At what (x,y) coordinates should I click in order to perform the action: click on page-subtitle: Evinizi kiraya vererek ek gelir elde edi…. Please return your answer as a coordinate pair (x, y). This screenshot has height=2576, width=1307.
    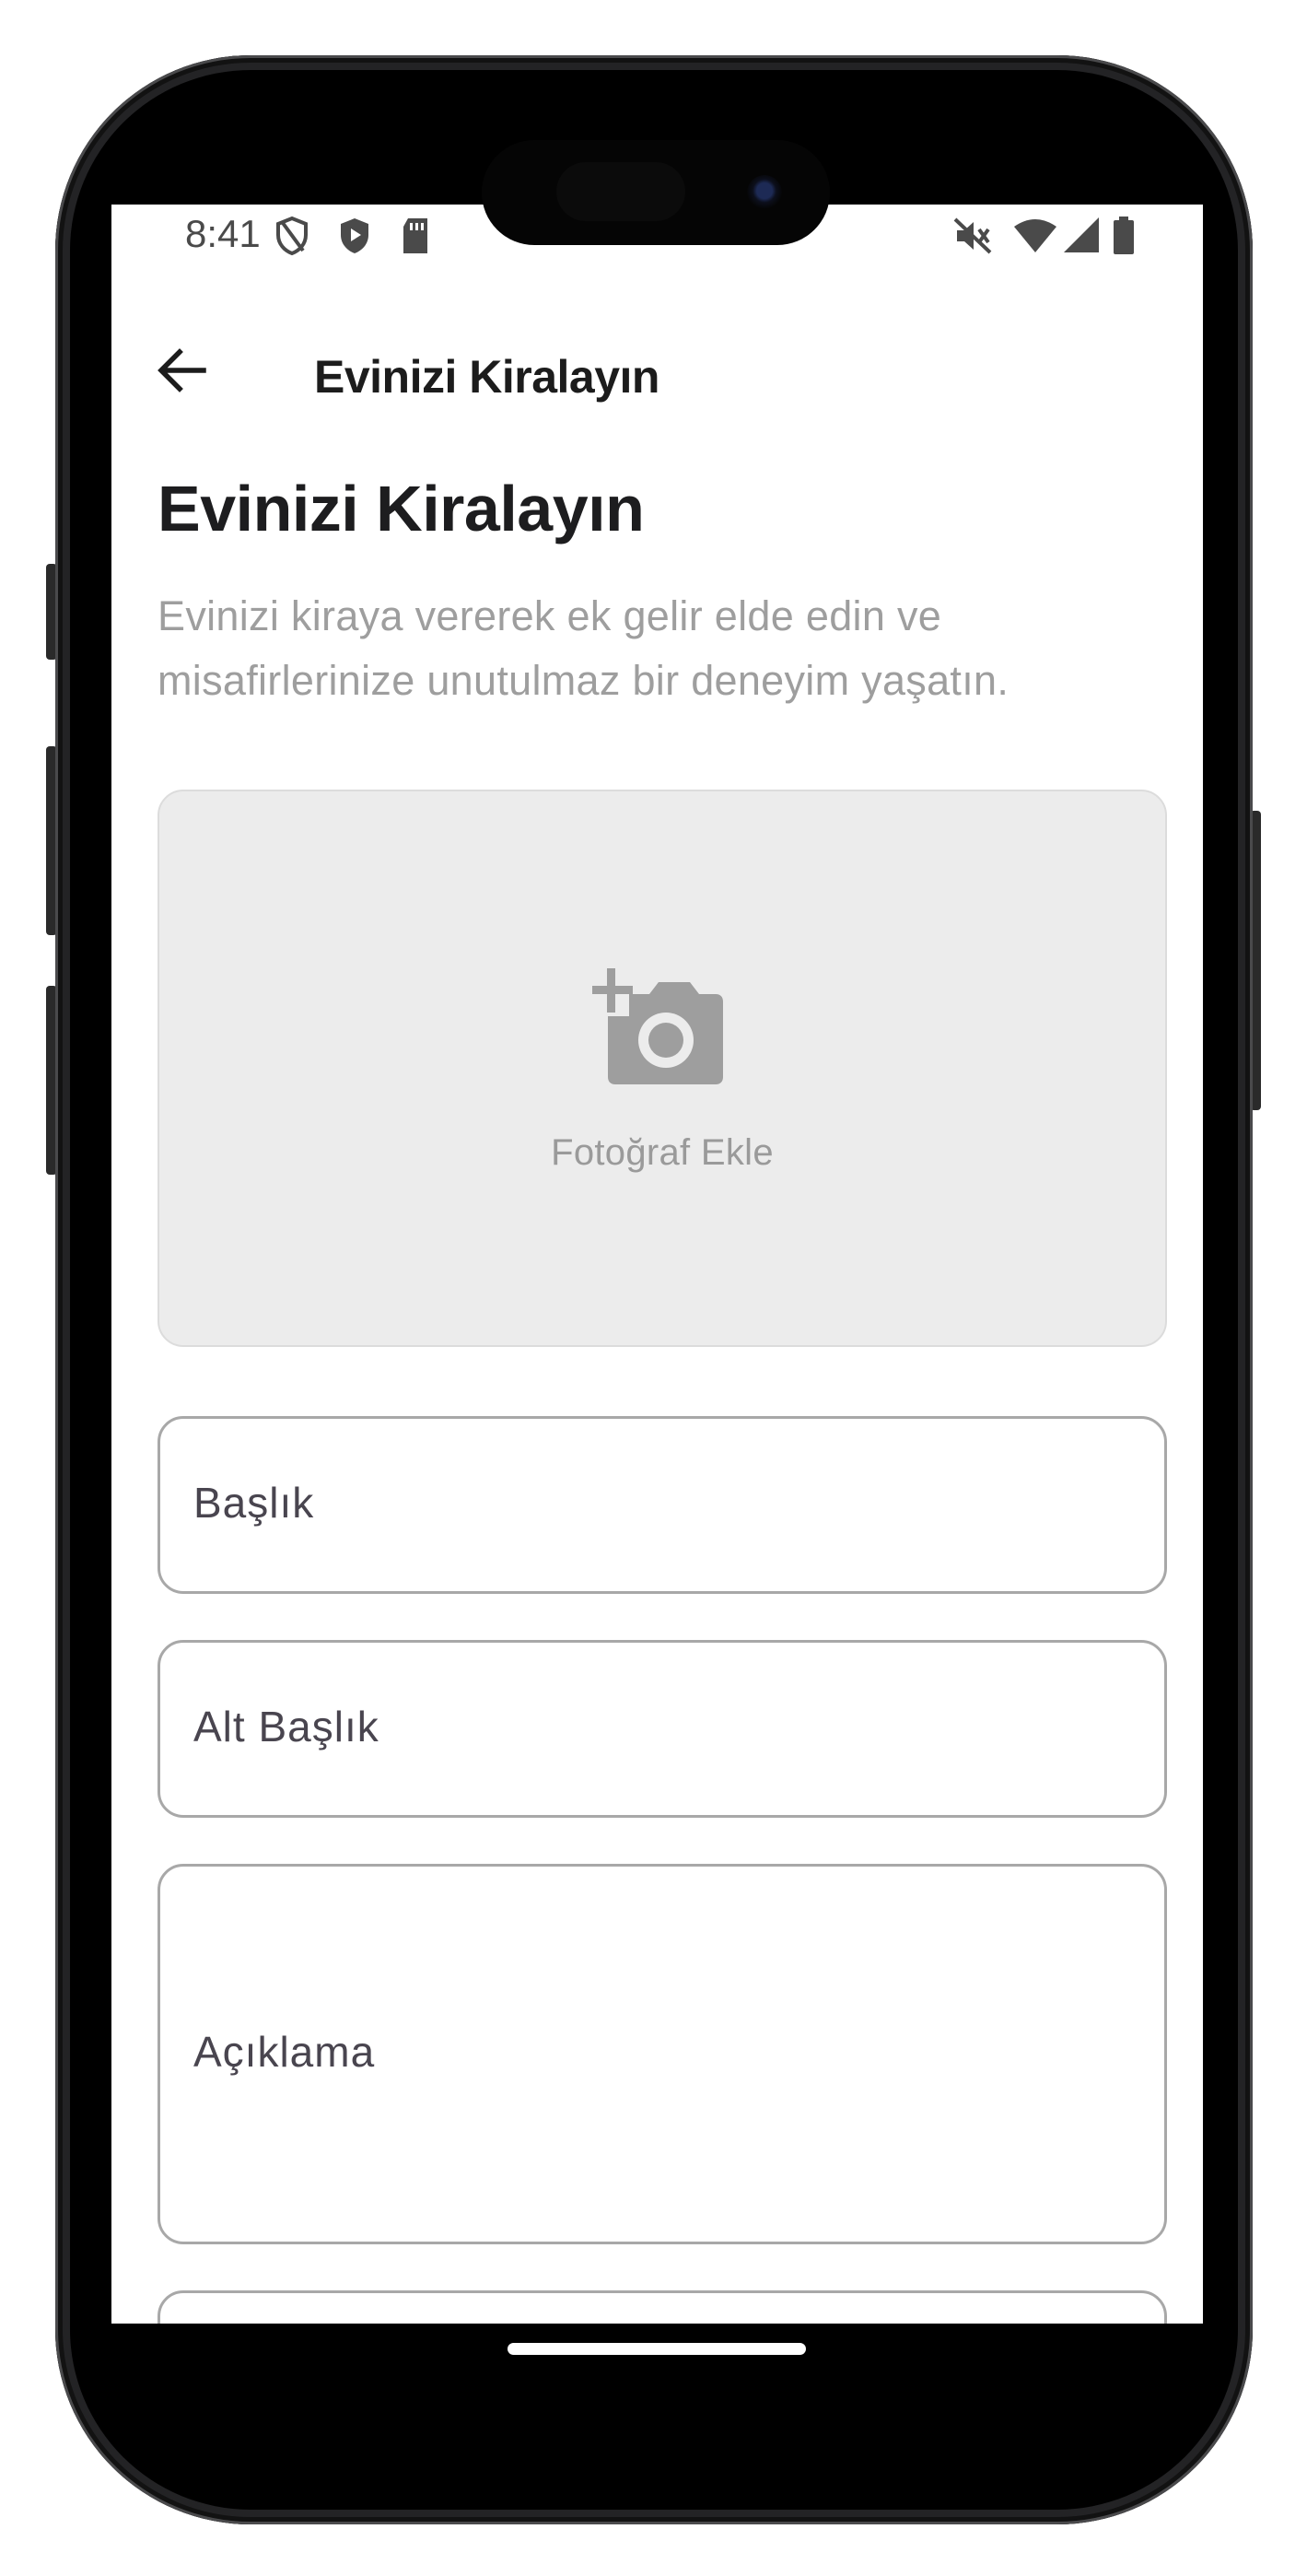
    Looking at the image, I should click on (584, 648).